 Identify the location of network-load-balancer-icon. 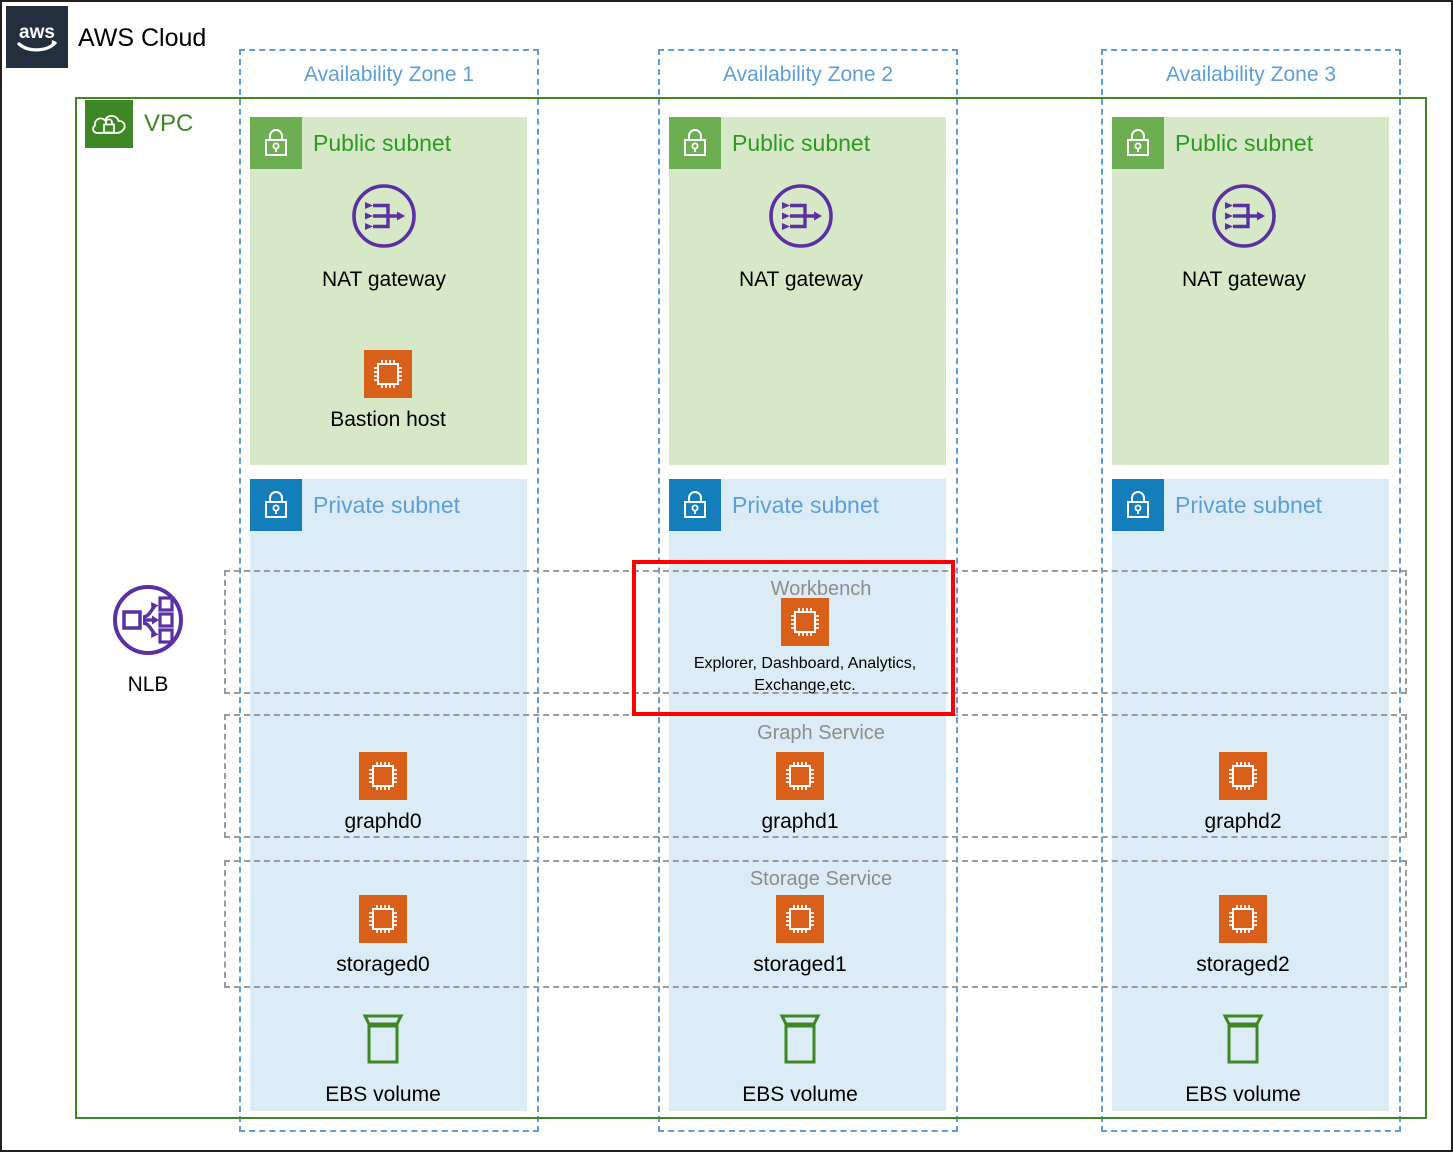
(148, 620).